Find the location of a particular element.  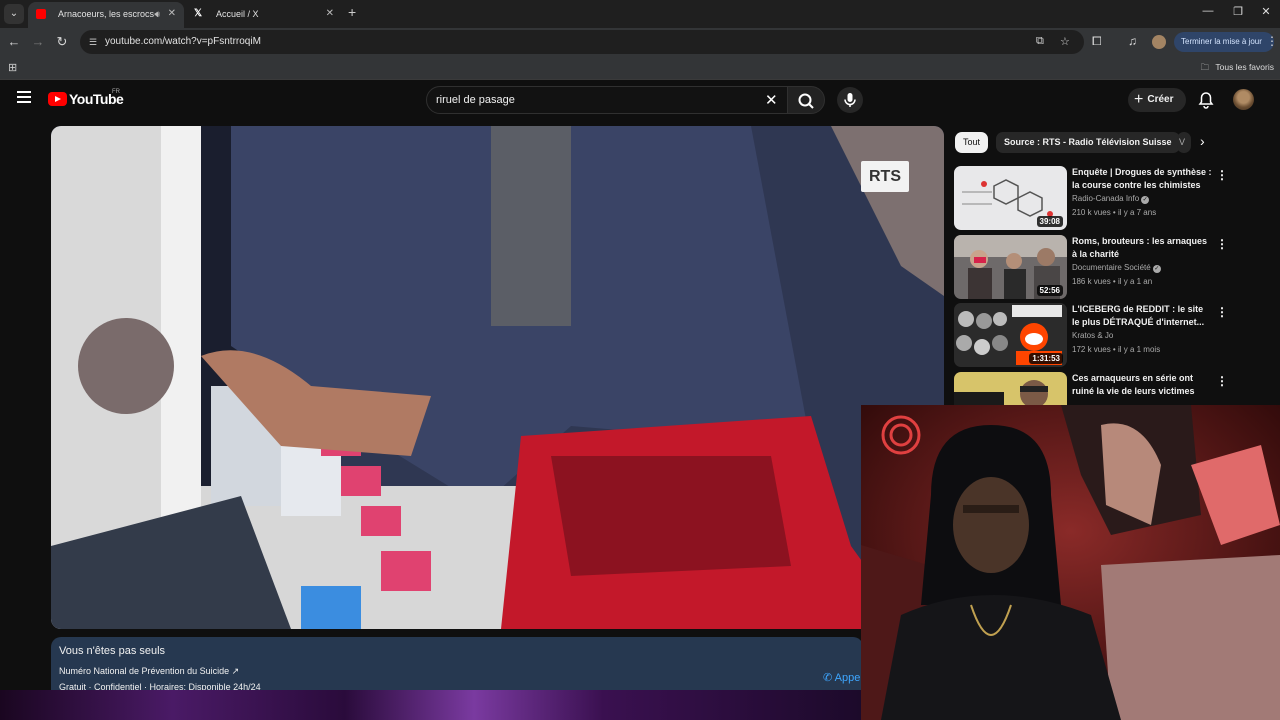

webcam-overlay is located at coordinates (1070, 562).